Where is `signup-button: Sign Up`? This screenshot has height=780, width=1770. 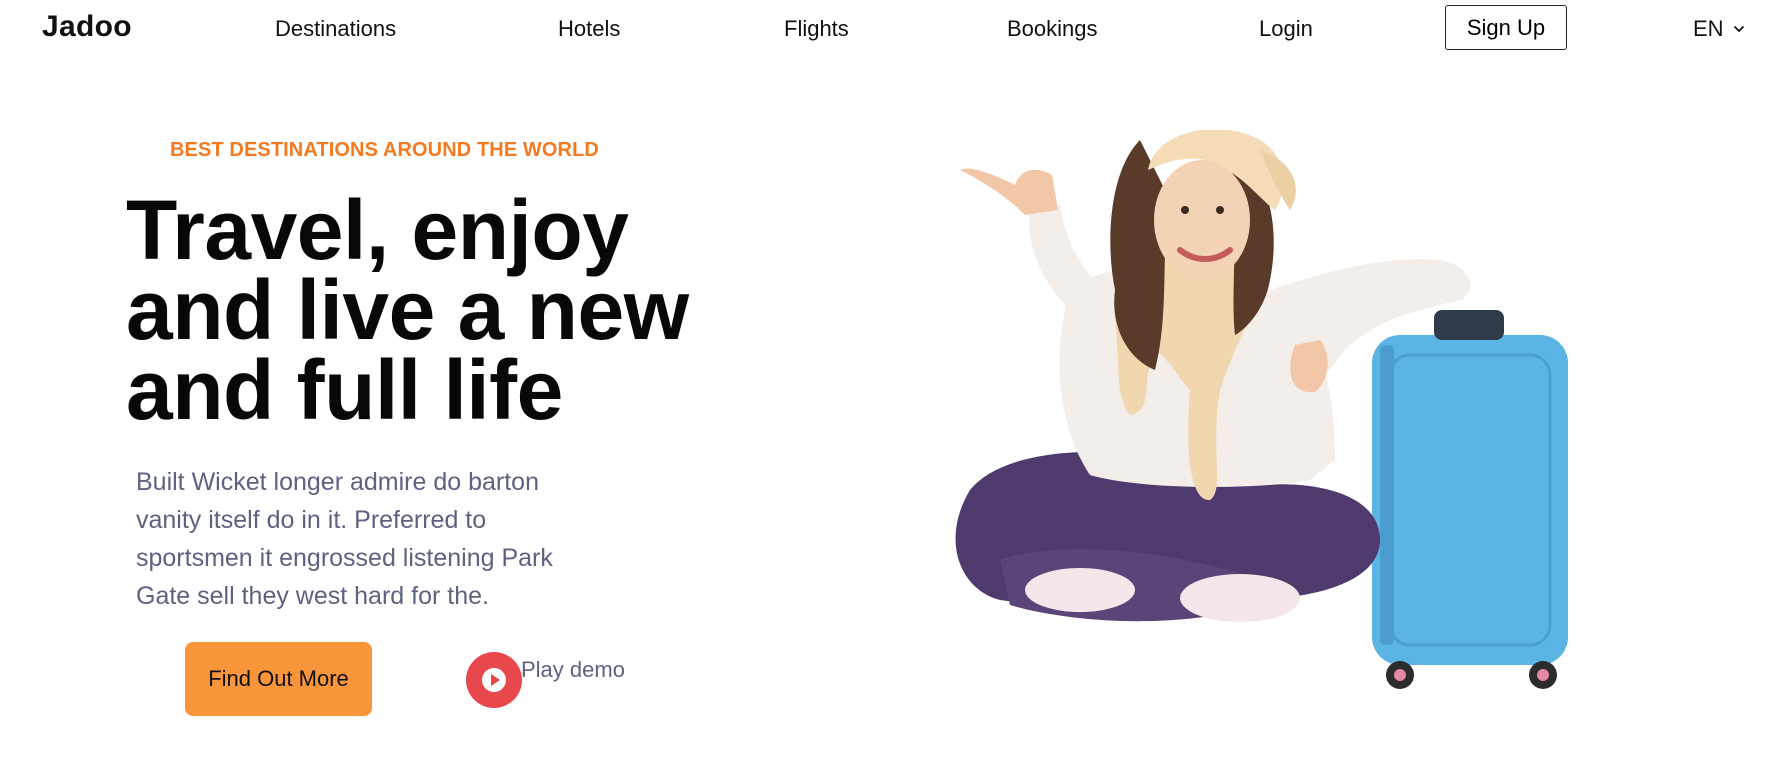
signup-button: Sign Up is located at coordinates (1506, 27).